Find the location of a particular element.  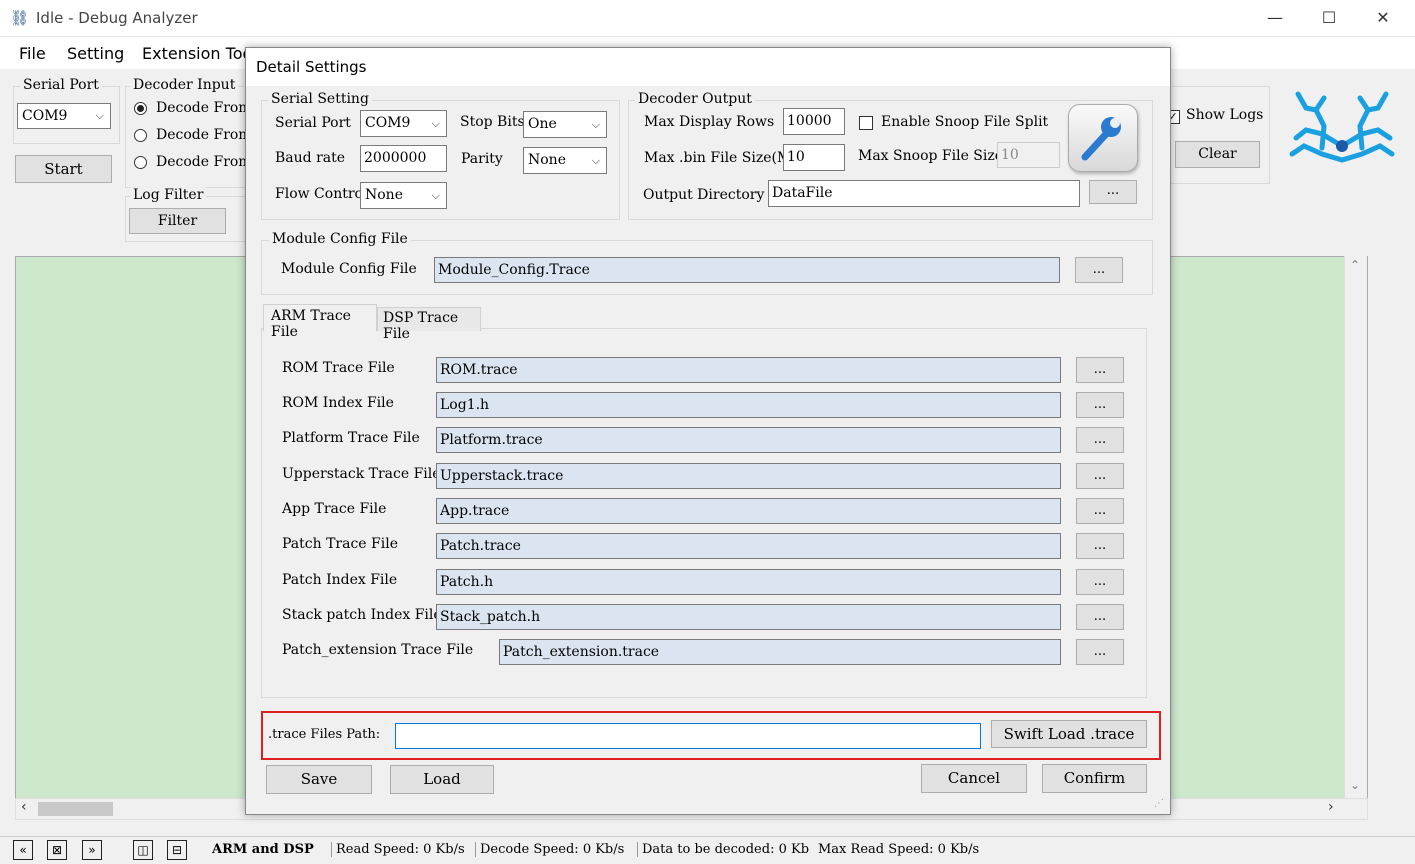

menu-setting: Setting is located at coordinates (95, 53).